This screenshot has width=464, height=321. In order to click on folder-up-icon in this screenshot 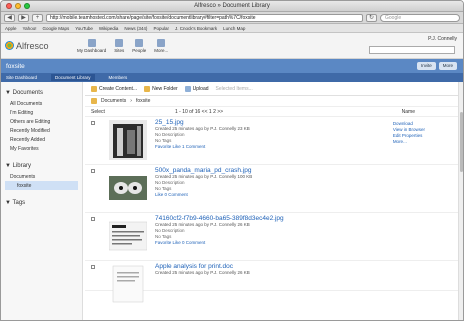, I will do `click(94, 101)`.